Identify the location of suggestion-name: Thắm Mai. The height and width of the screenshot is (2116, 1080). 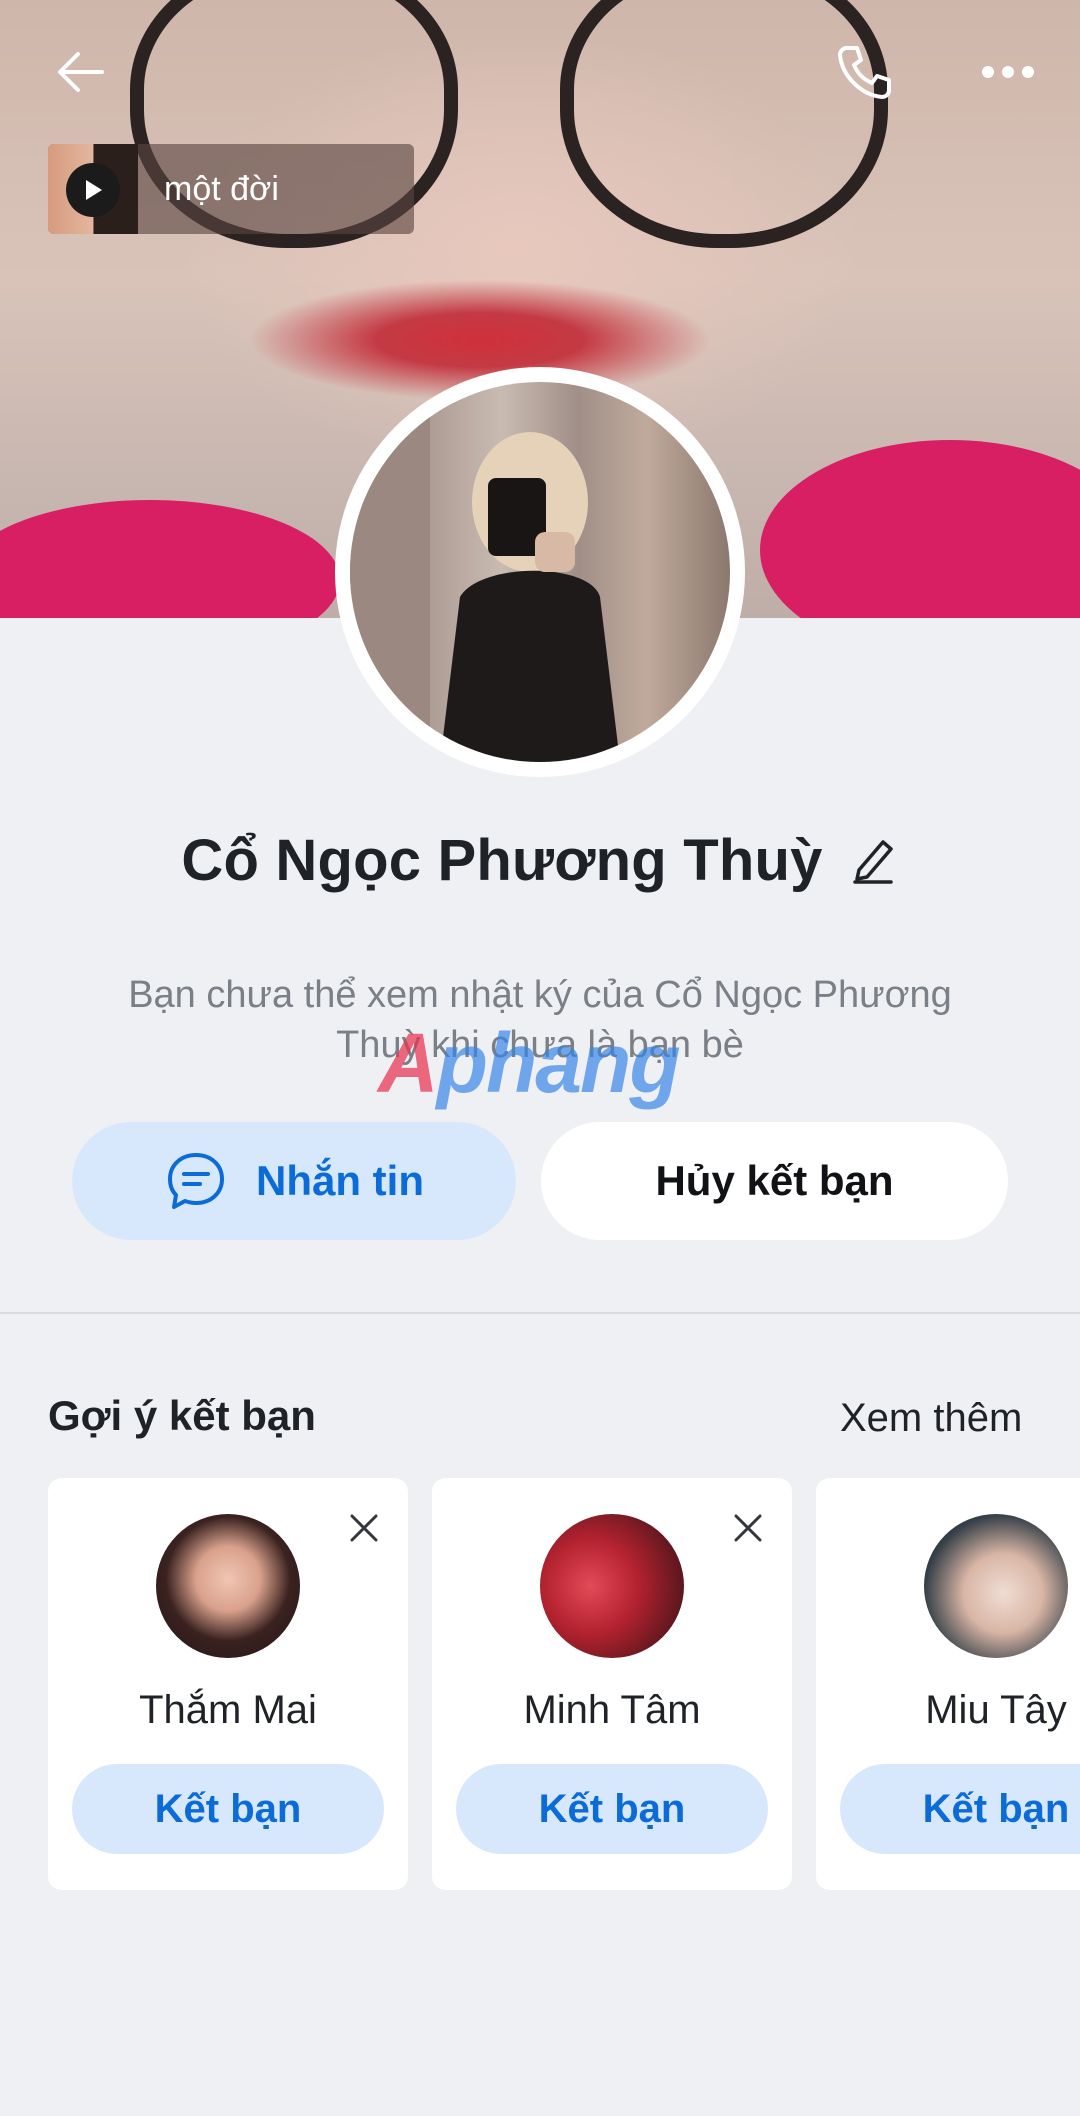
(228, 1710).